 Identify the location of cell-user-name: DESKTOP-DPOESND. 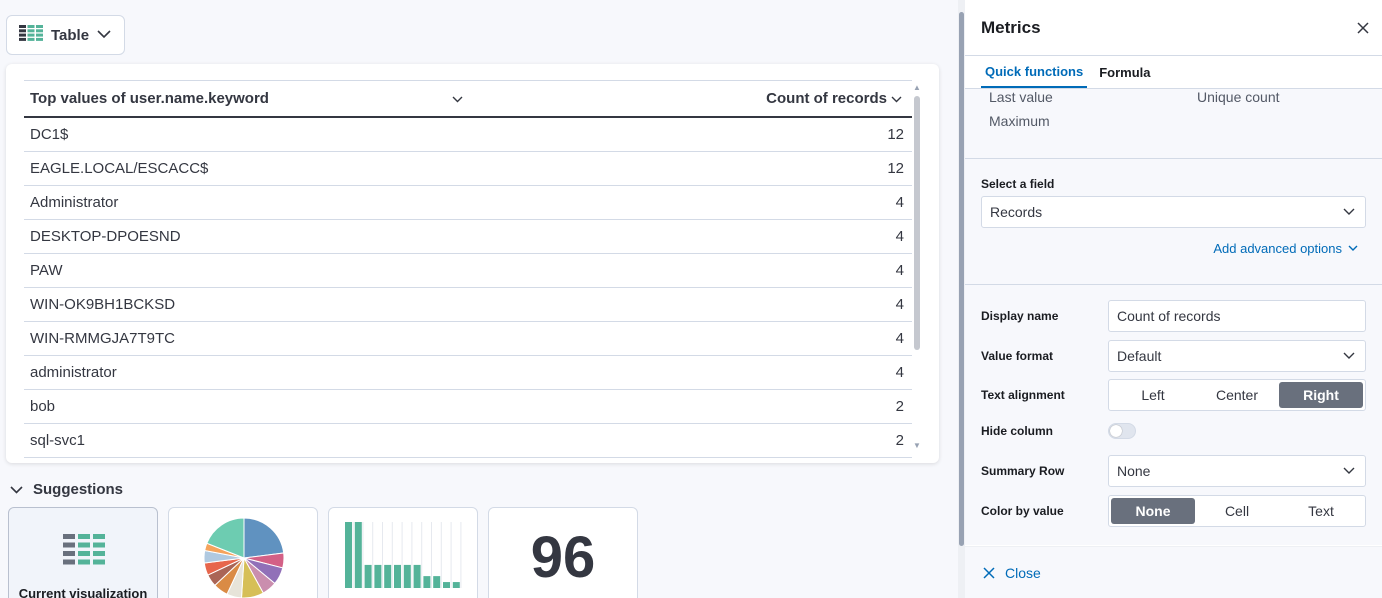
(246, 236).